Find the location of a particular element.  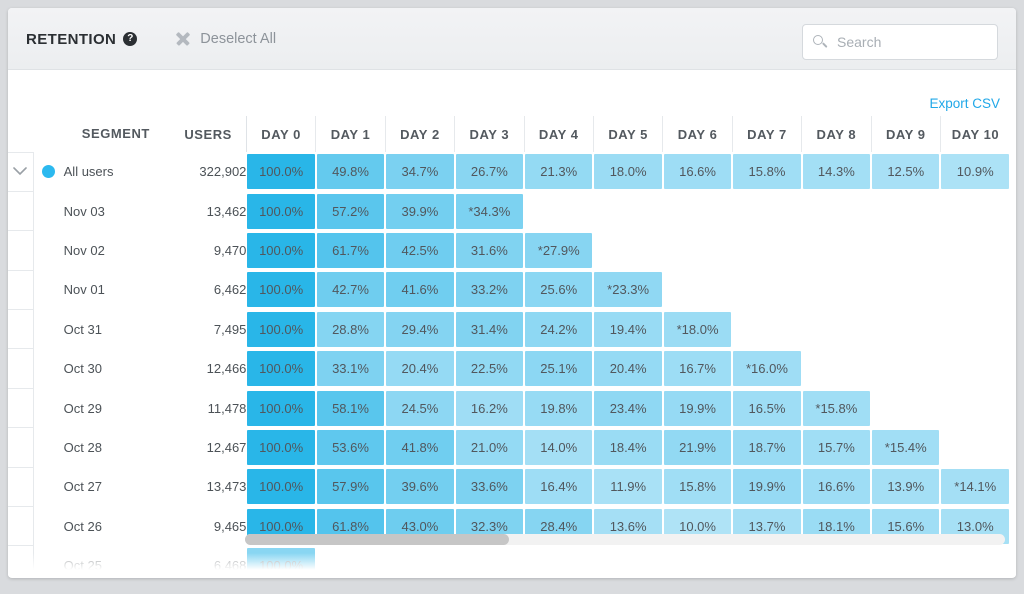

retention-cell: 11.9% is located at coordinates (627, 486).